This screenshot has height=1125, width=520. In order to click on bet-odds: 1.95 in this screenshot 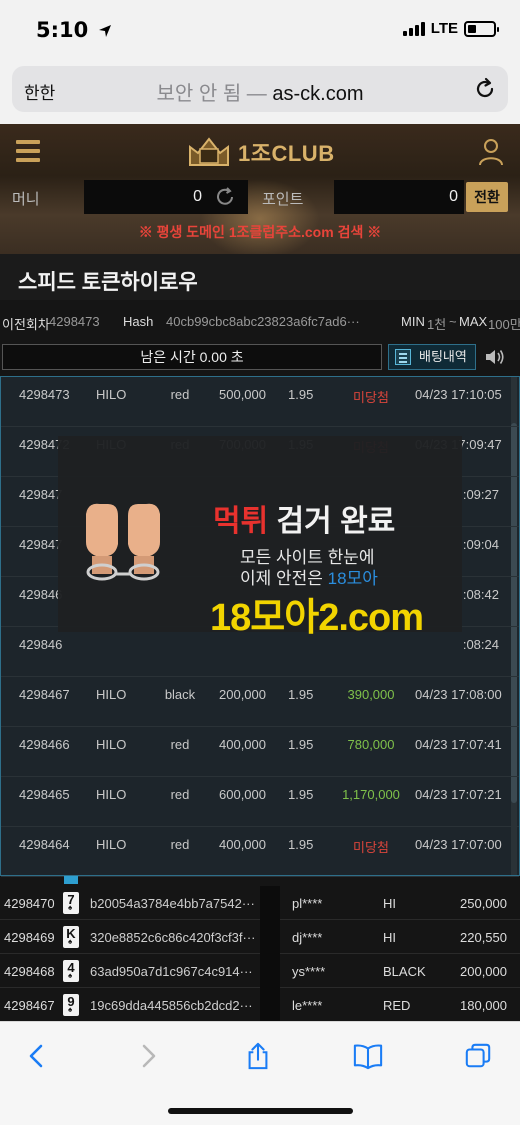, I will do `click(301, 844)`.